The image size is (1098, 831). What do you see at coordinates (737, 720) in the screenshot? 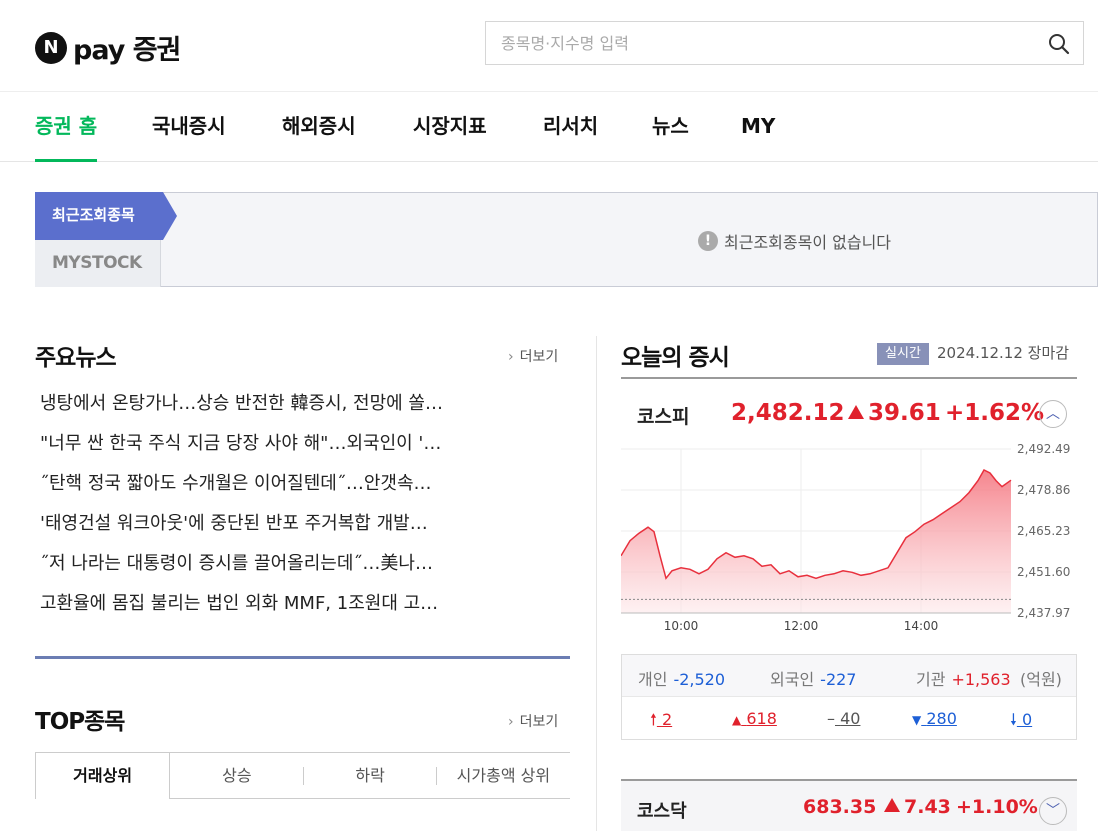
I see `small-up-triangle-icon: ▲` at bounding box center [737, 720].